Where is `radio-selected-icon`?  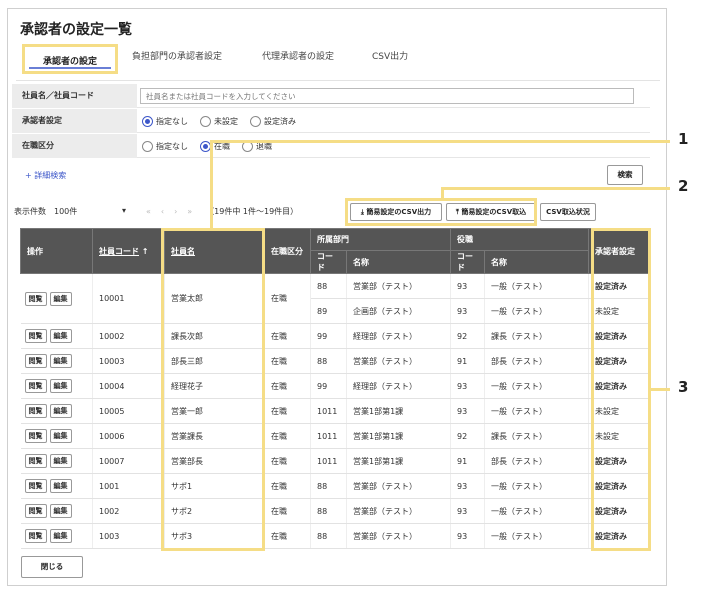
radio-selected-icon is located at coordinates (147, 121).